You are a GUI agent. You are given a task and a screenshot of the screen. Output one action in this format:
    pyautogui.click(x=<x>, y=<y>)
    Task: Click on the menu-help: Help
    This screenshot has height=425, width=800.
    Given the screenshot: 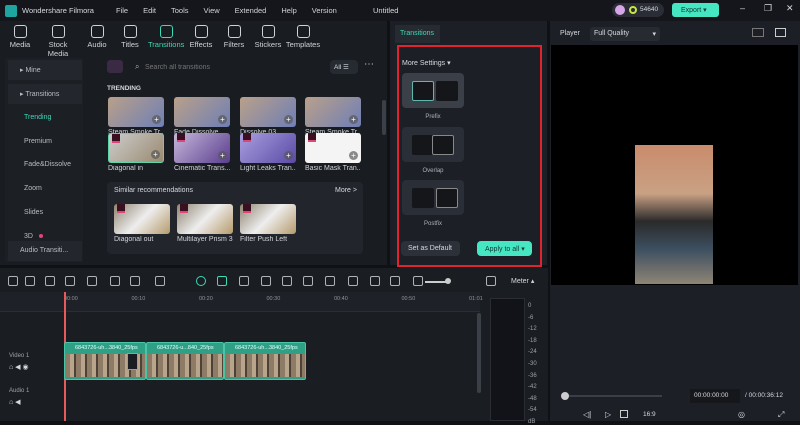 What is the action you would take?
    pyautogui.click(x=288, y=10)
    